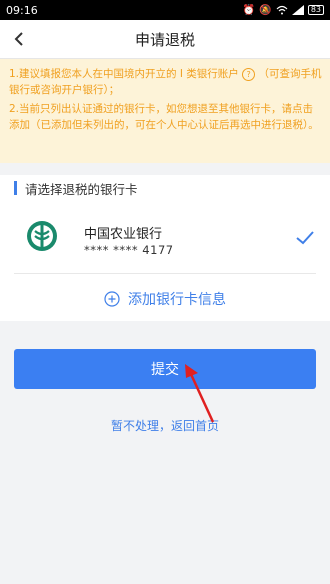  I want to click on section-title: 请选择退税的银行卡, so click(81, 189).